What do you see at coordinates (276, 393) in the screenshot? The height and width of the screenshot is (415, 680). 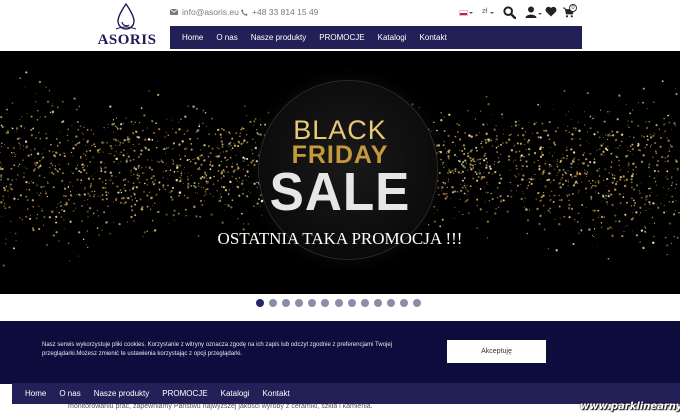 I see `sticky-nav-contact: Kontakt` at bounding box center [276, 393].